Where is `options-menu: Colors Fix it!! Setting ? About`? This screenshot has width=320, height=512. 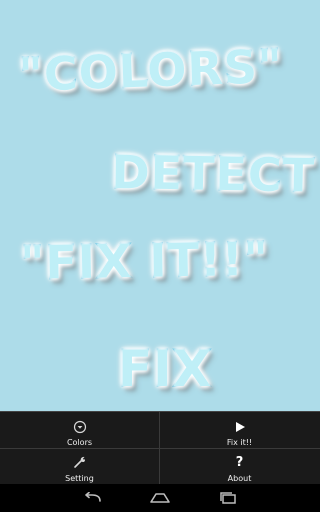
options-menu: Colors Fix it!! Setting ? About is located at coordinates (160, 448).